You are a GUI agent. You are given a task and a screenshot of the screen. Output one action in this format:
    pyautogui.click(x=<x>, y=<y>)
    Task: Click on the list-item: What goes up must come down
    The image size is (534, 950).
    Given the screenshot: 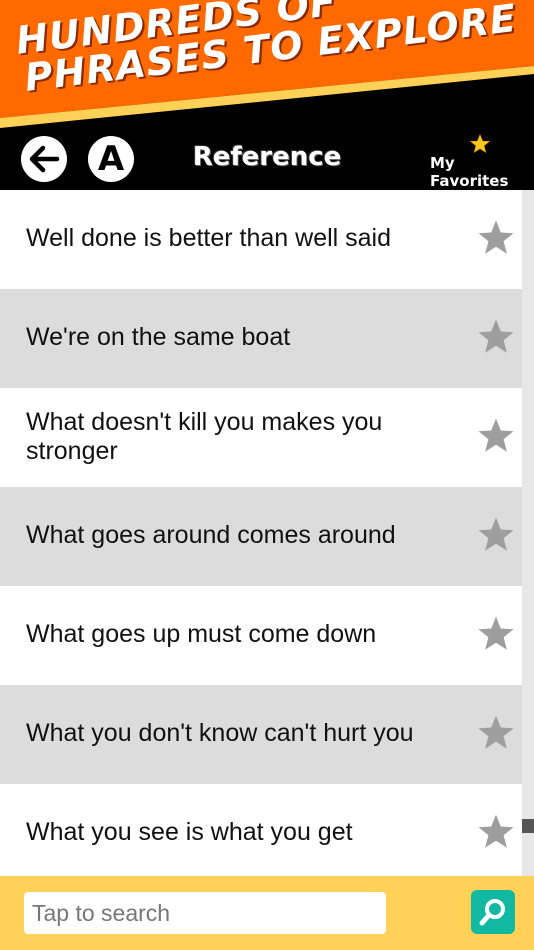 What is the action you would take?
    pyautogui.click(x=261, y=635)
    